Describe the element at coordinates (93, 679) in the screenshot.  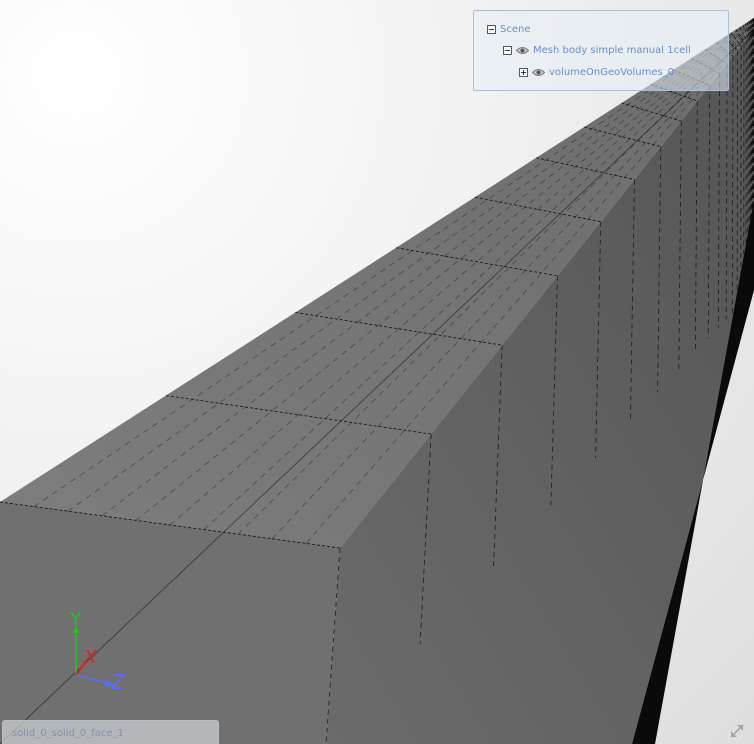
I see `z-axis-line` at that location.